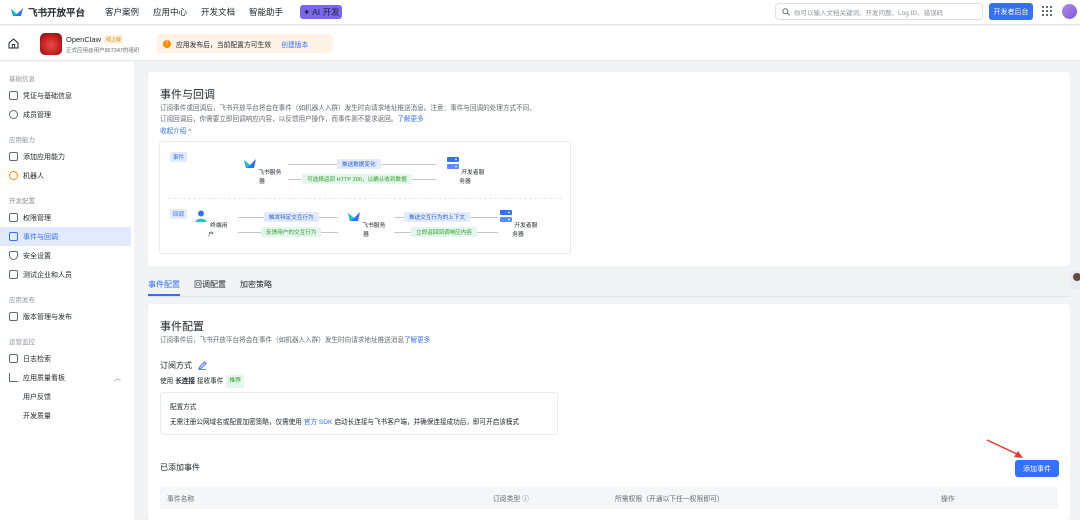 This screenshot has width=1080, height=520. What do you see at coordinates (183, 407) in the screenshot?
I see `config-method-title: 配置方式` at bounding box center [183, 407].